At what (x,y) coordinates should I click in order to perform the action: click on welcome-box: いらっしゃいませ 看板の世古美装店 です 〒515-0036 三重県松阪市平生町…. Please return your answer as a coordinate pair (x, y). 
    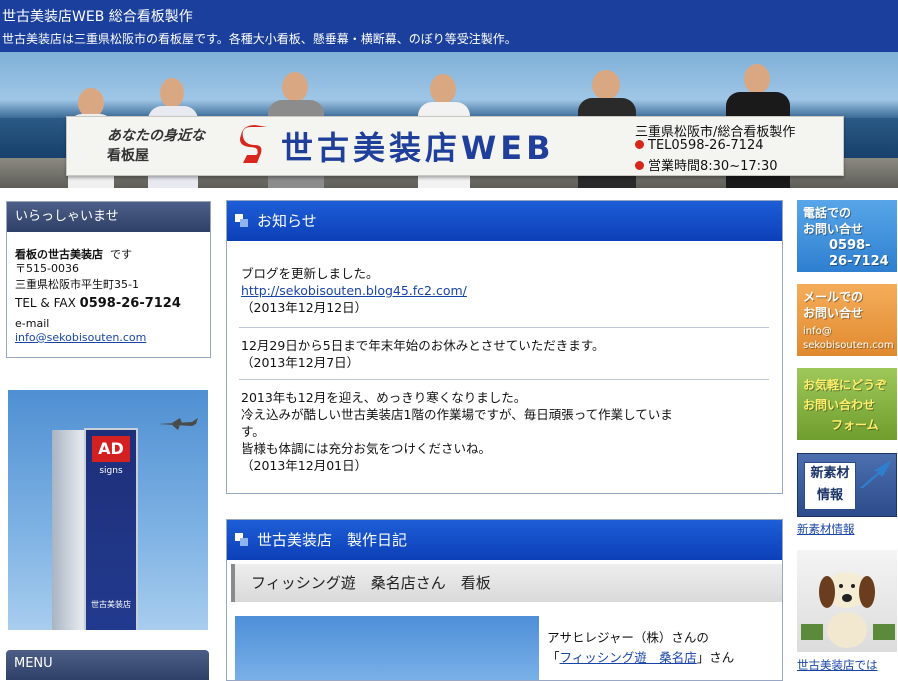
    Looking at the image, I should click on (108, 279).